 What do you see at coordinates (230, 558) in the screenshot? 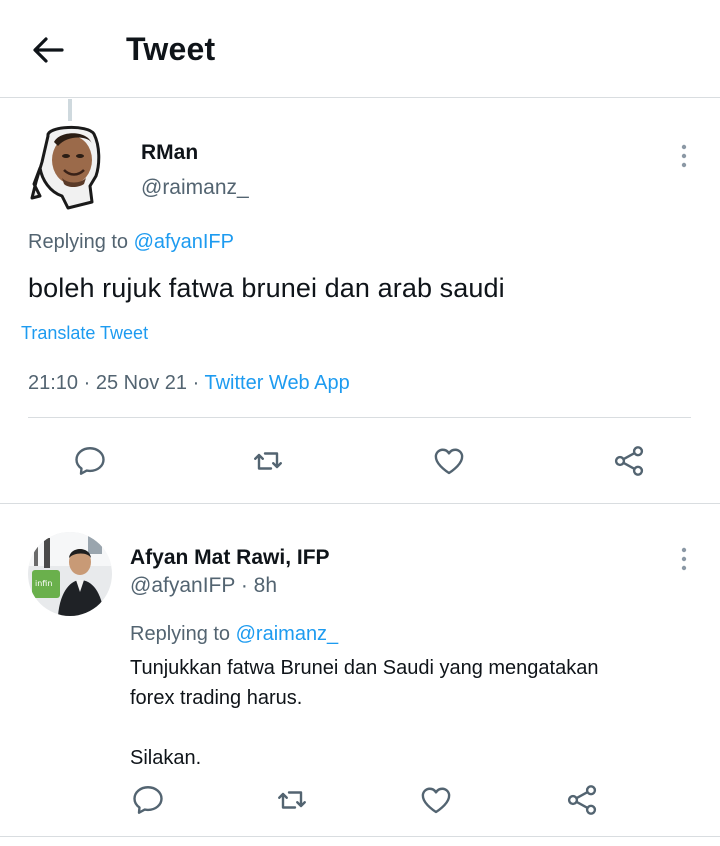
I see `author-name: Afyan Mat Rawi, IFP` at bounding box center [230, 558].